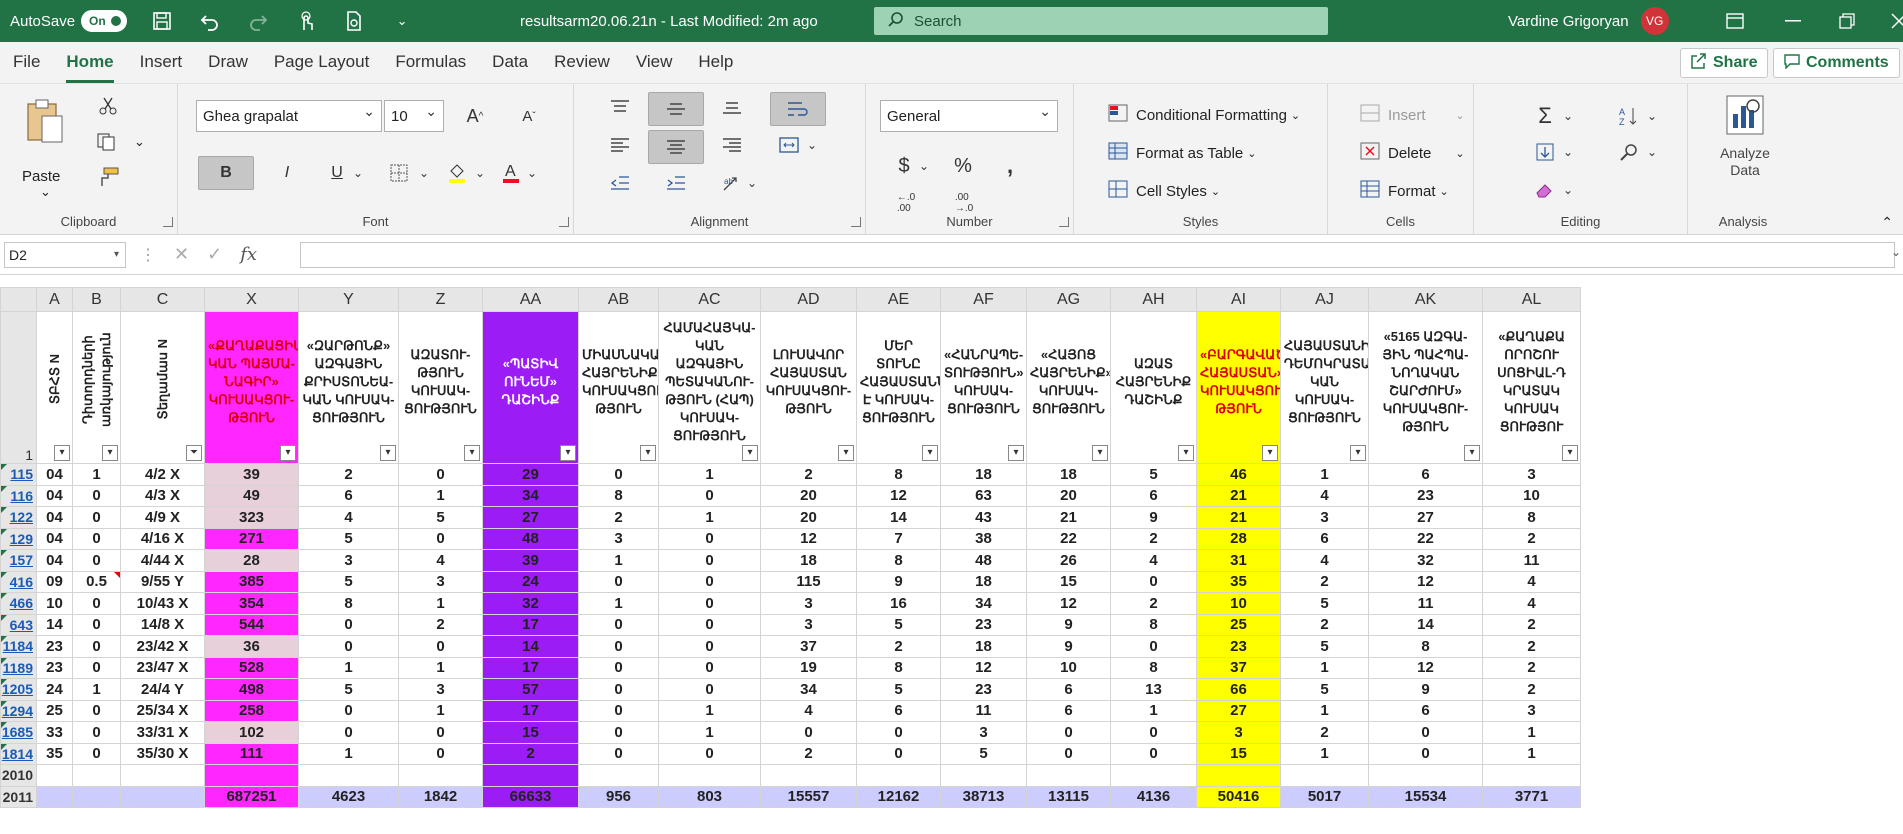 This screenshot has width=1903, height=834. I want to click on cell: 29, so click(530, 474).